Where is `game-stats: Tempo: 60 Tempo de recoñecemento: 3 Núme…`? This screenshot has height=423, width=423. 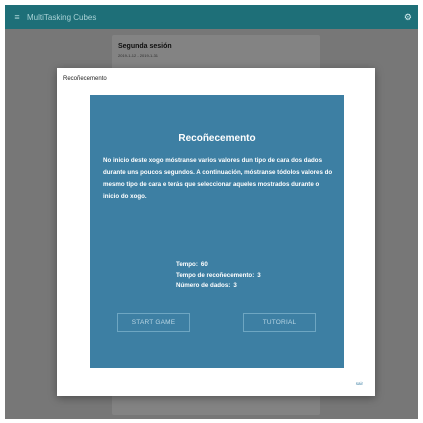 game-stats: Tempo: 60 Tempo de recoñecemento: 3 Núme… is located at coordinates (218, 276).